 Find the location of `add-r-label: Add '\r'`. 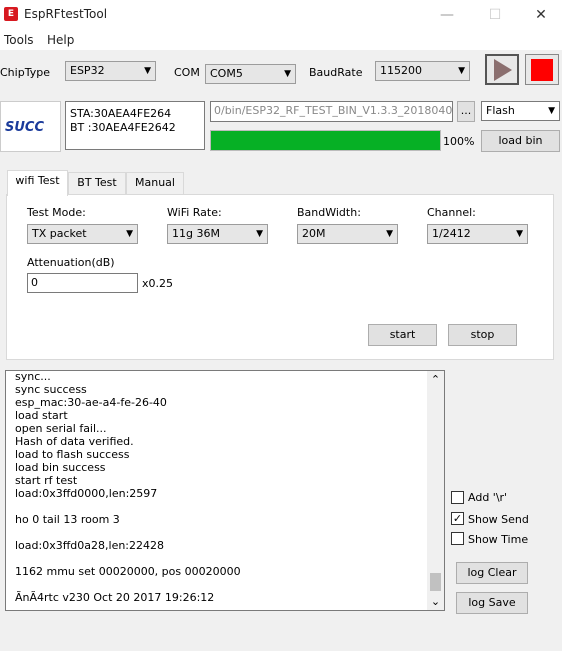

add-r-label: Add '\r' is located at coordinates (488, 497).